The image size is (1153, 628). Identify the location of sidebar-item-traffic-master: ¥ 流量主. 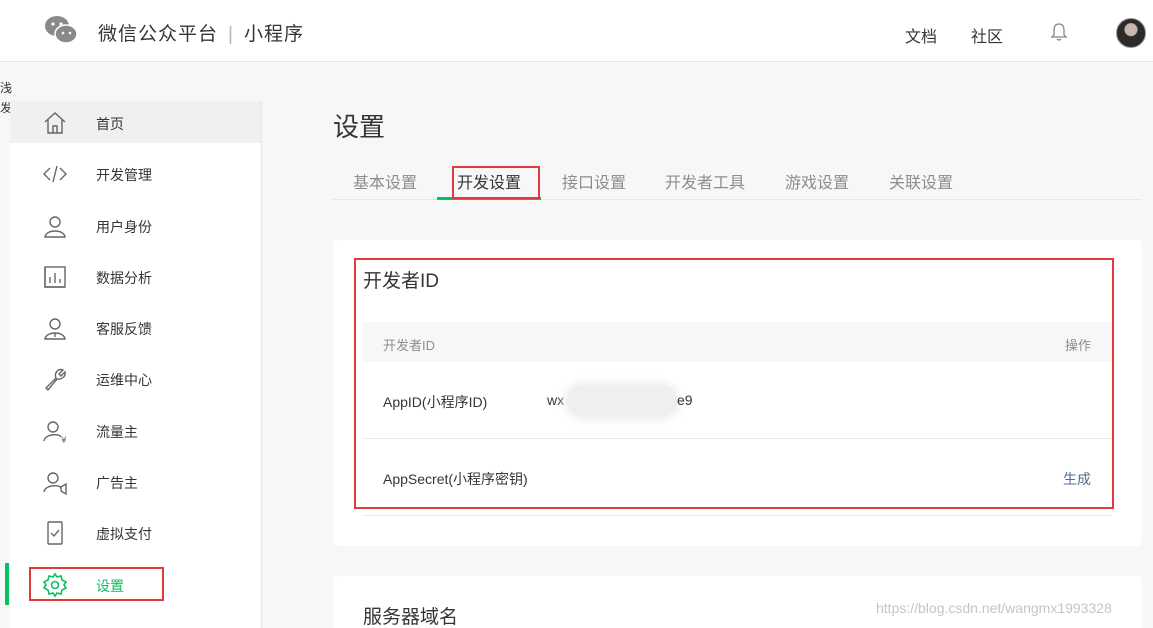
(135, 430).